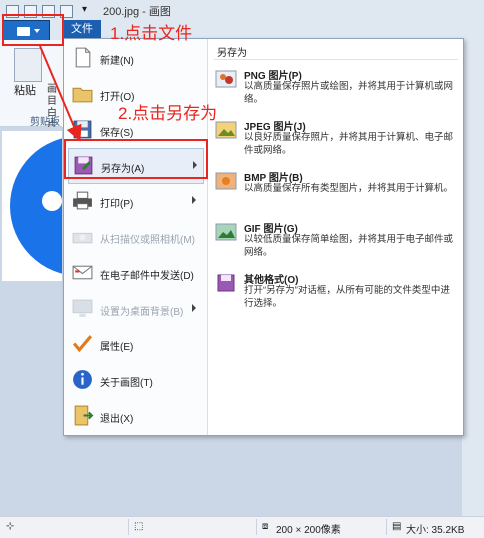  I want to click on selection-size-icon: ⬚, so click(139, 526).